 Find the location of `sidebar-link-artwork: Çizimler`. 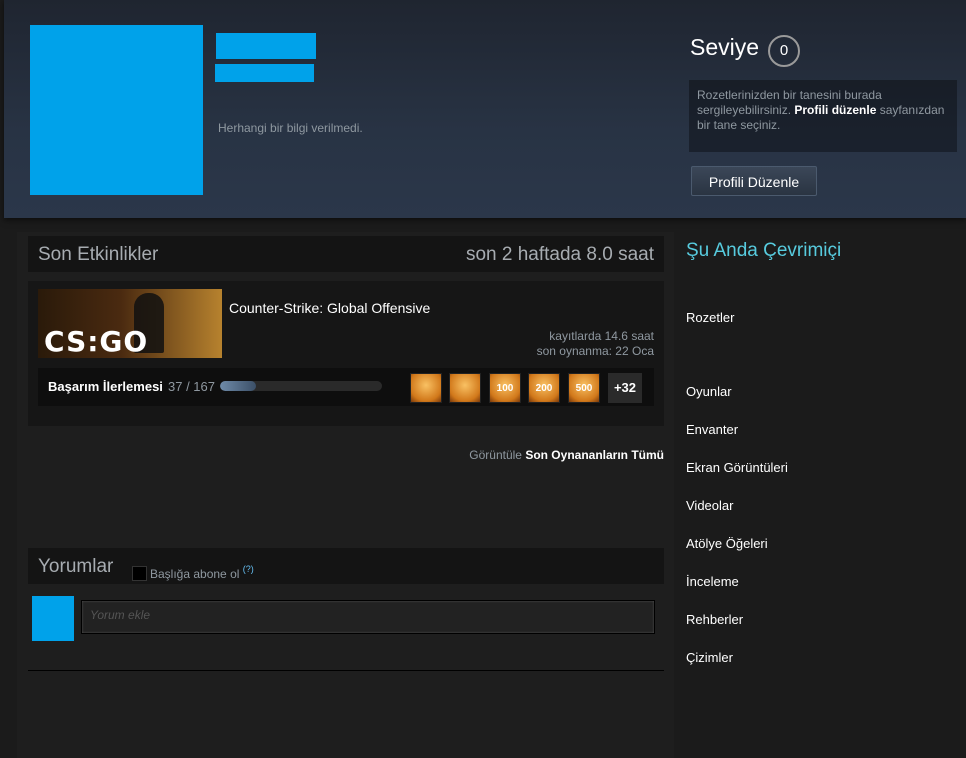

sidebar-link-artwork: Çizimler is located at coordinates (709, 657).